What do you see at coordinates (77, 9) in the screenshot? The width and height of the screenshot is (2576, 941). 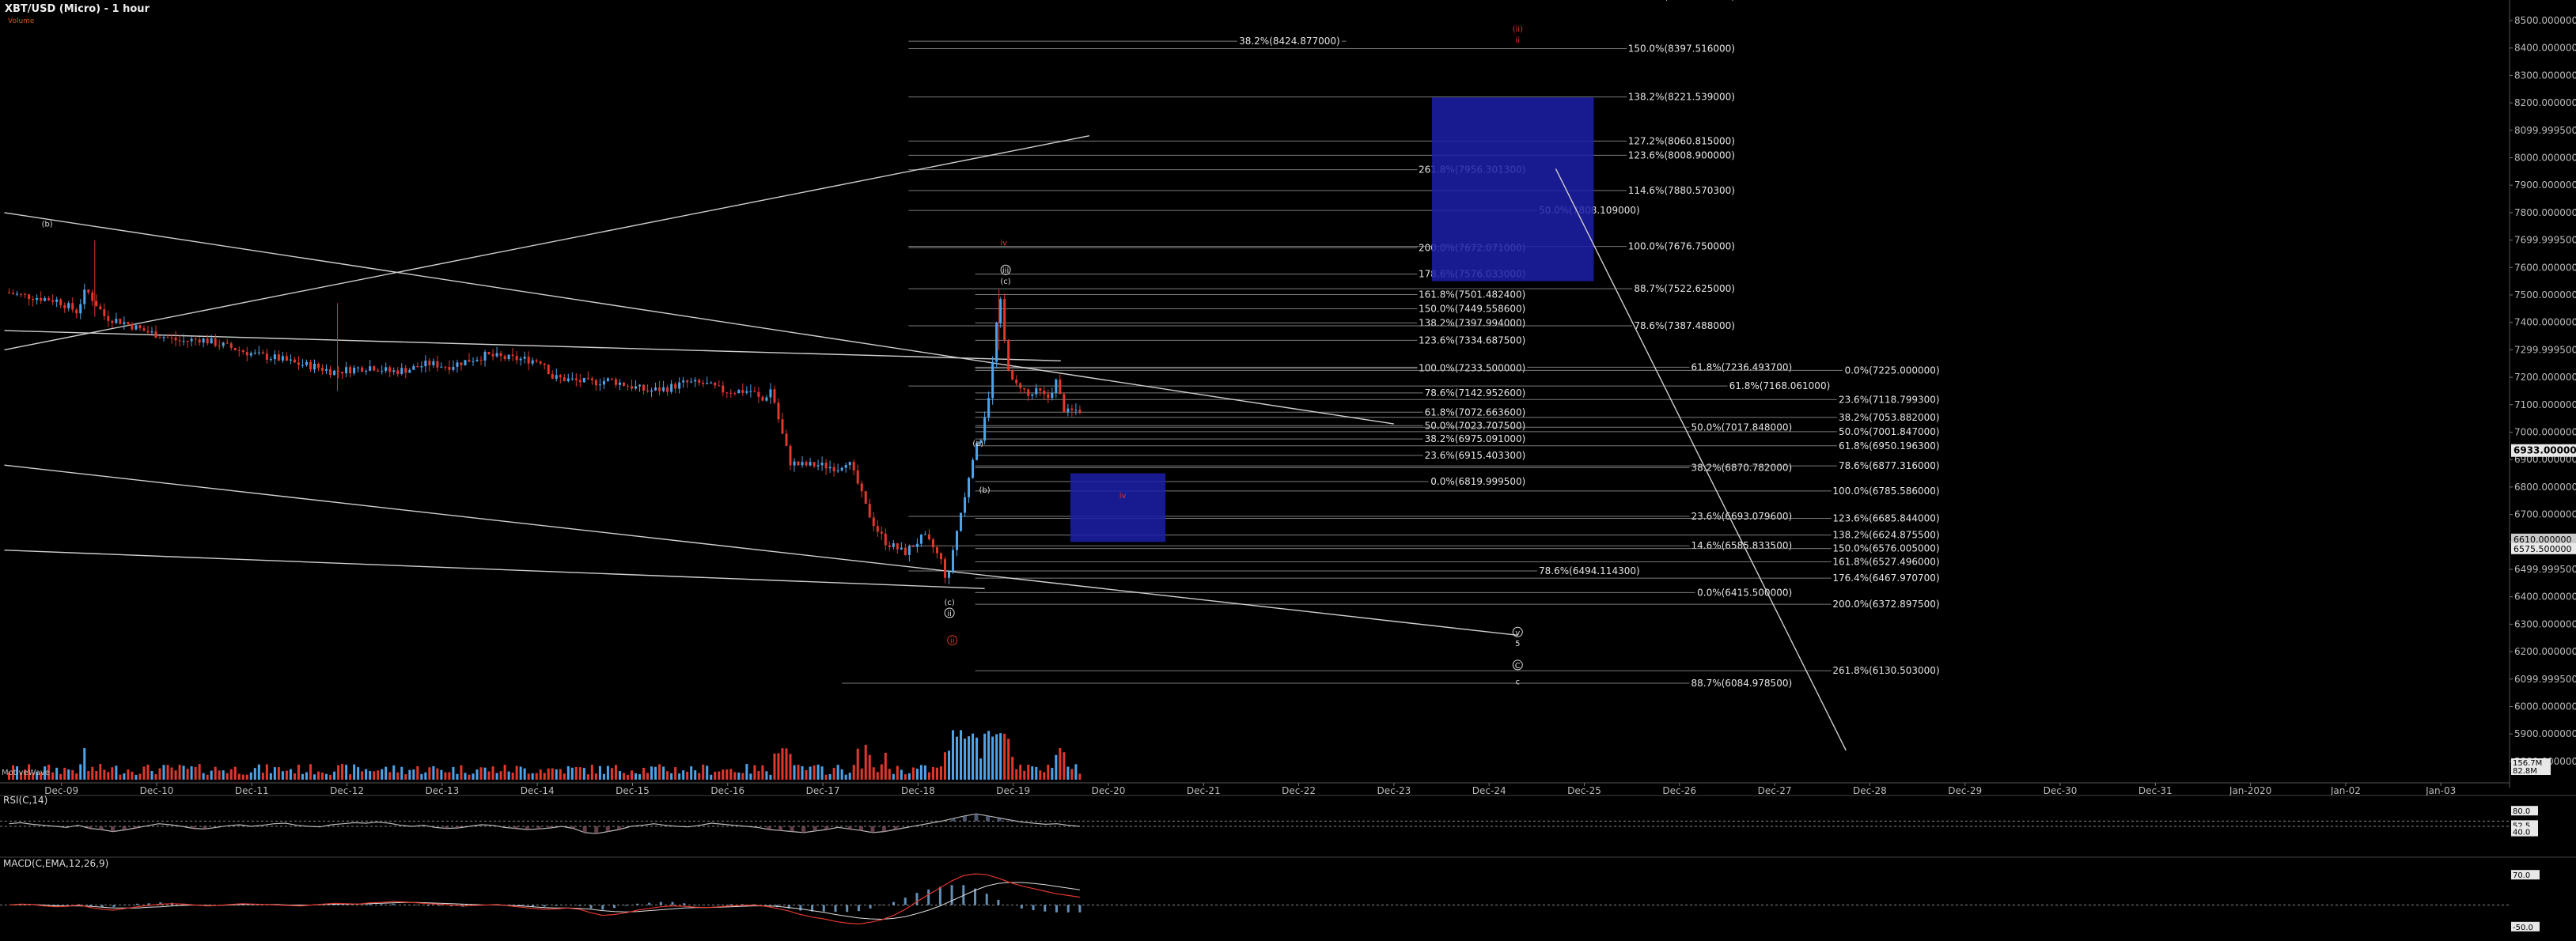 I see `chart-title: XBT/USD (Micro) - 1 hour` at bounding box center [77, 9].